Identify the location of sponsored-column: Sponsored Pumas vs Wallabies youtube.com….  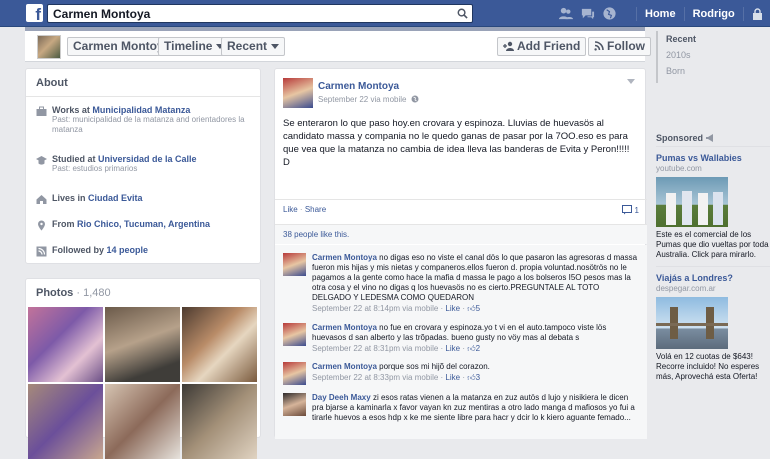
(713, 257).